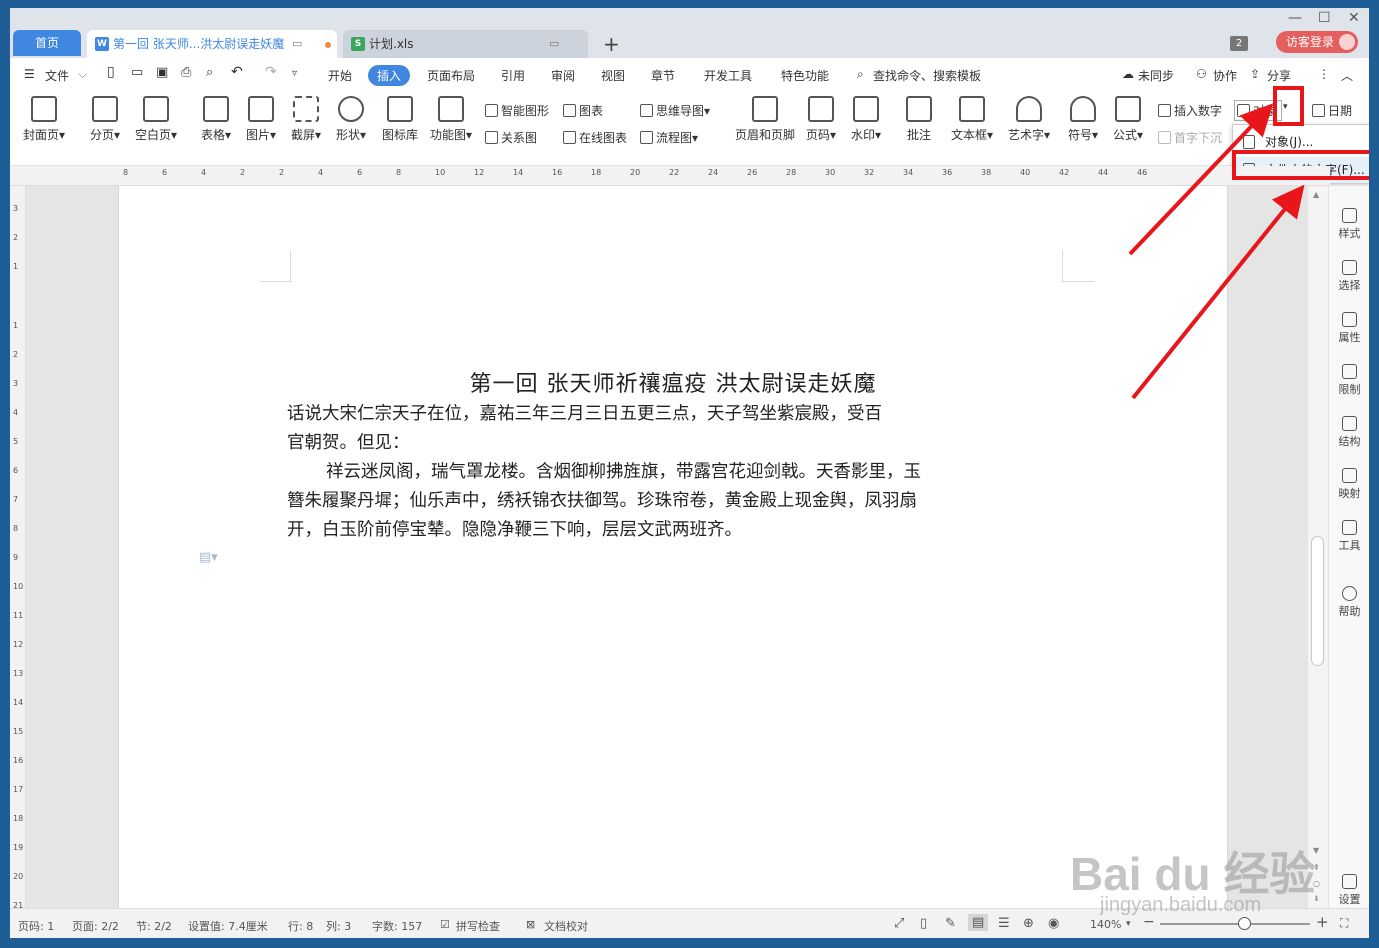  What do you see at coordinates (162, 72) in the screenshot?
I see `save-icon: ▣` at bounding box center [162, 72].